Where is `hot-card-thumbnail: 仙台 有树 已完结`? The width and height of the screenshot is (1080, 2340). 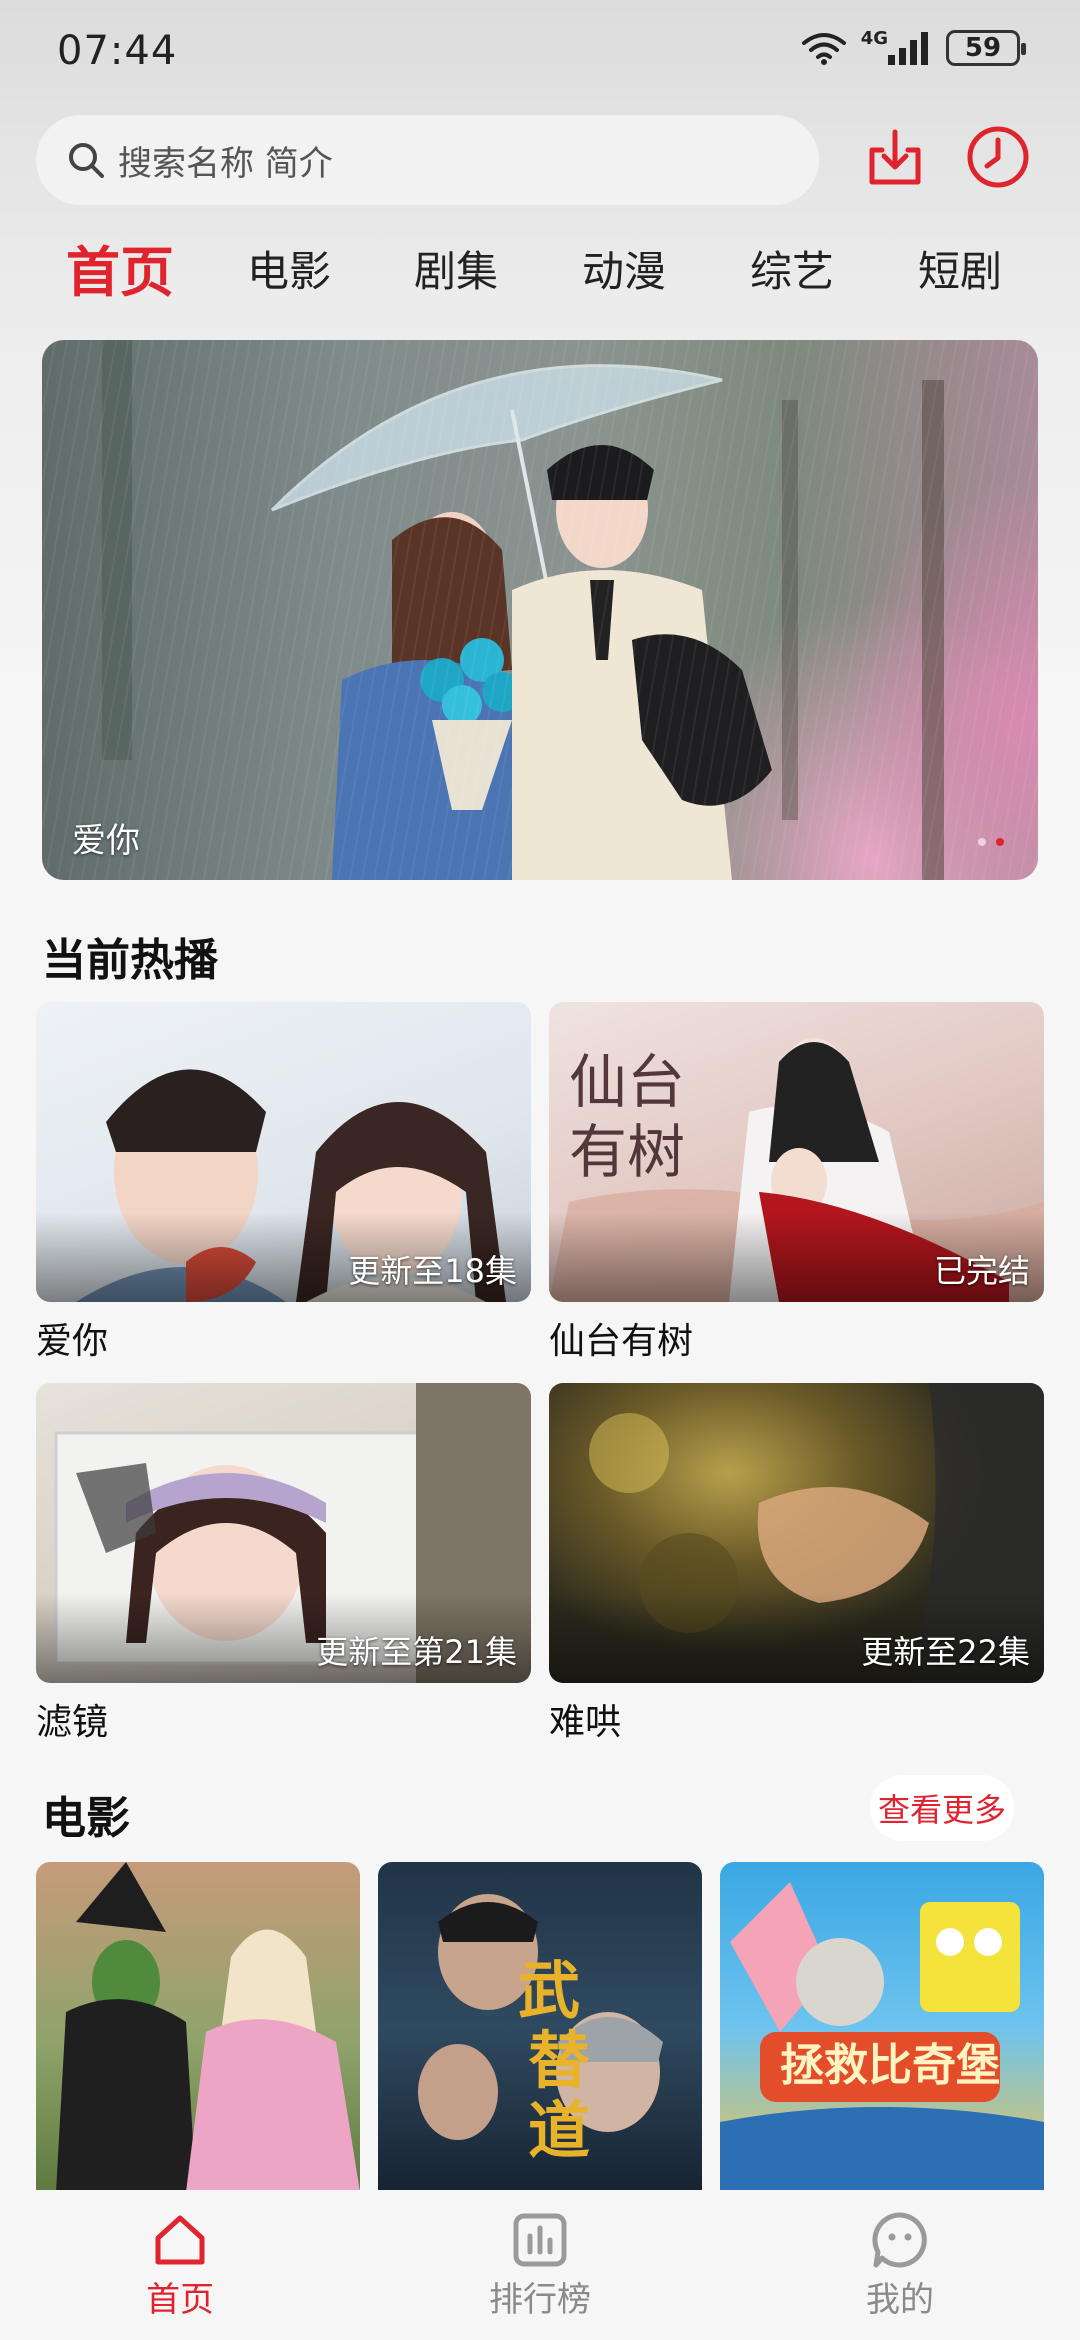
hot-card-thumbnail: 仙台 有树 已完结 is located at coordinates (796, 1152).